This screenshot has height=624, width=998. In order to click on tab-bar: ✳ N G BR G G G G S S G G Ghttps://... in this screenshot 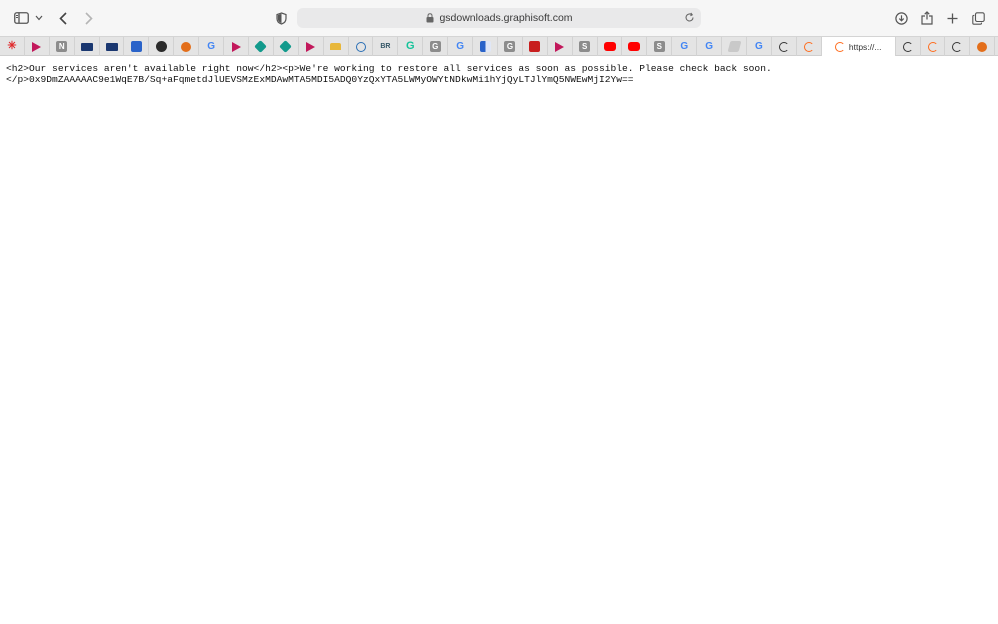, I will do `click(499, 46)`.